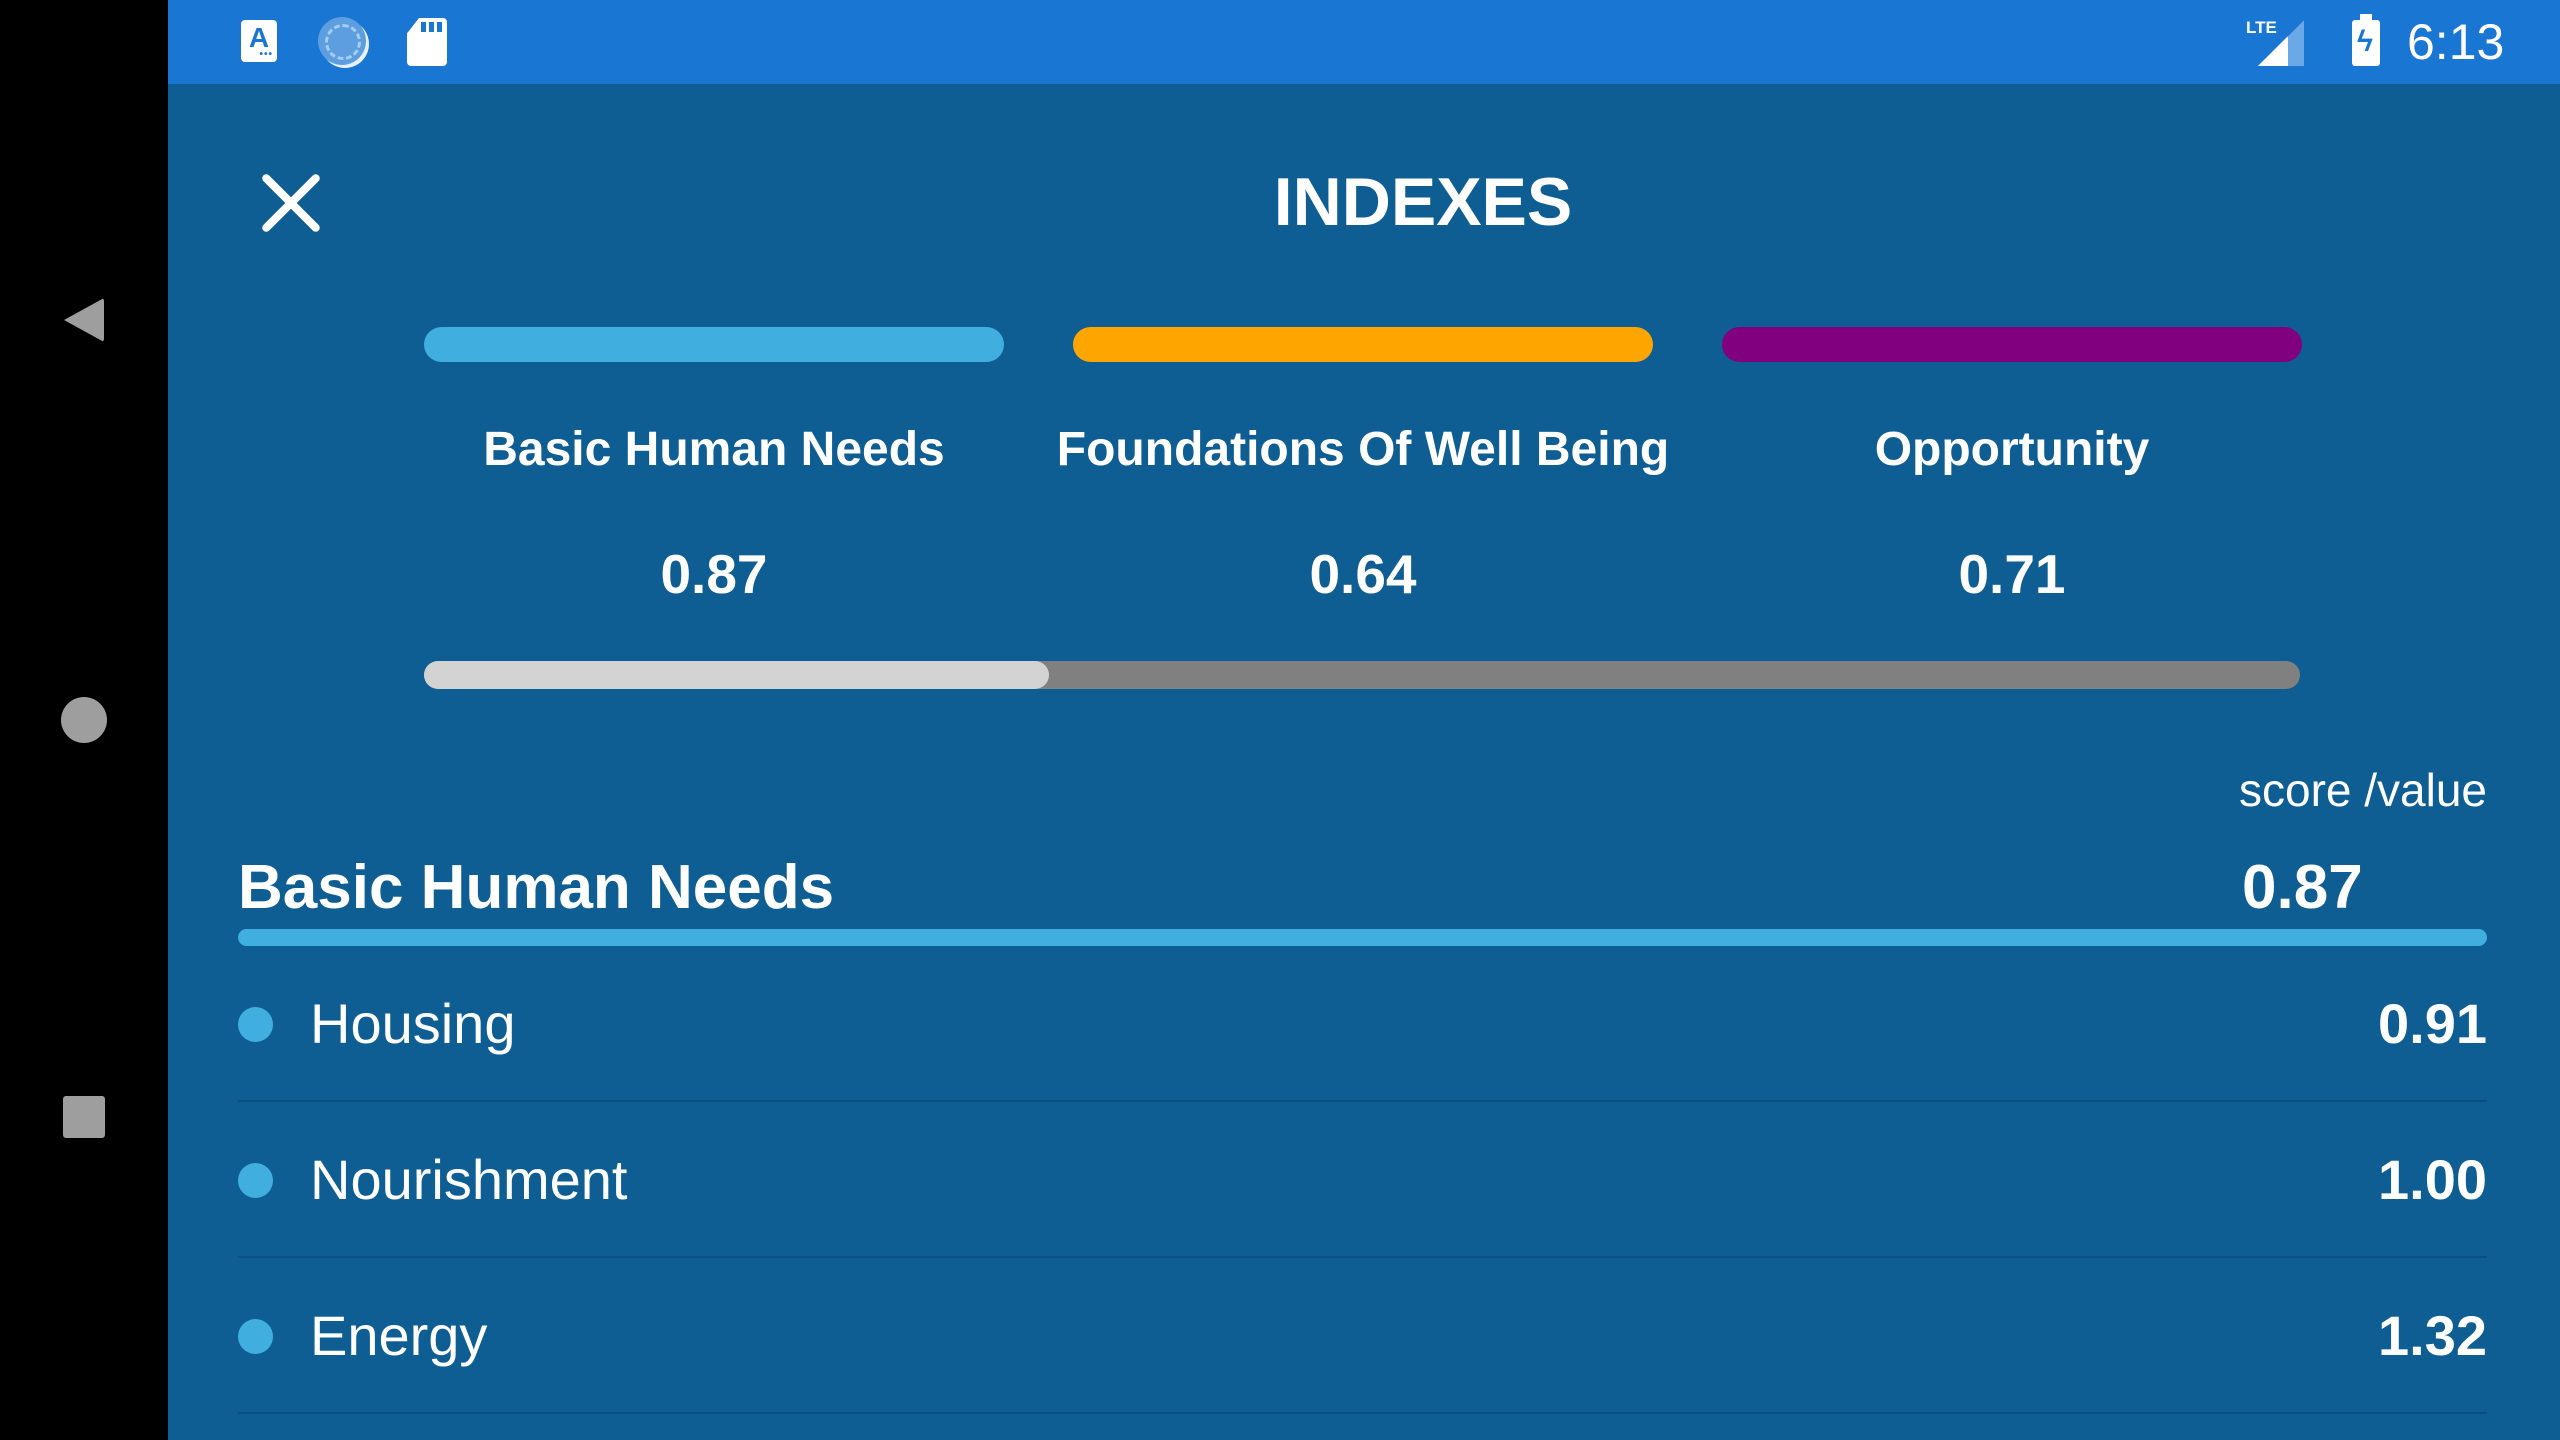  What do you see at coordinates (2432, 1023) in the screenshot?
I see `list-item-value: 0.91` at bounding box center [2432, 1023].